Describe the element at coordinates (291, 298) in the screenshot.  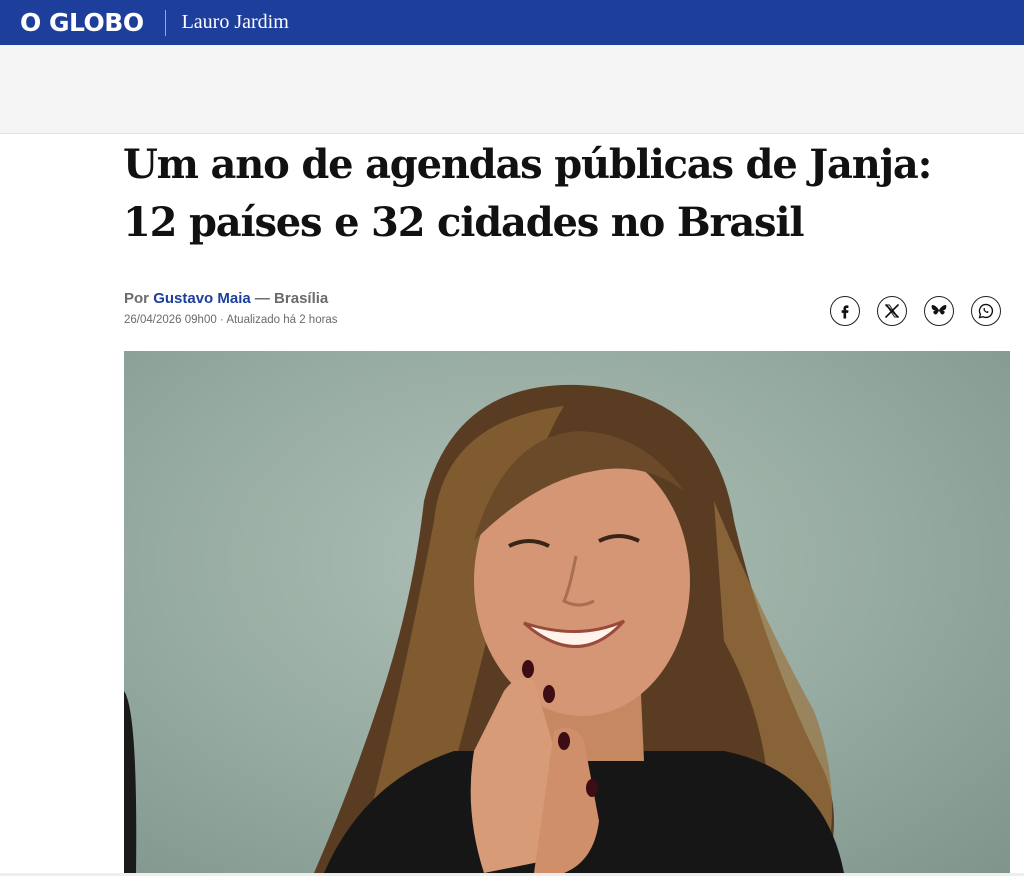
I see `byline-location: — Brasília` at that location.